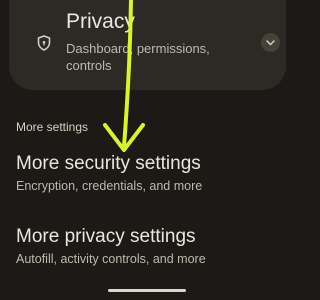 The image size is (320, 300). Describe the element at coordinates (44, 43) in the screenshot. I see `shield-icon` at that location.